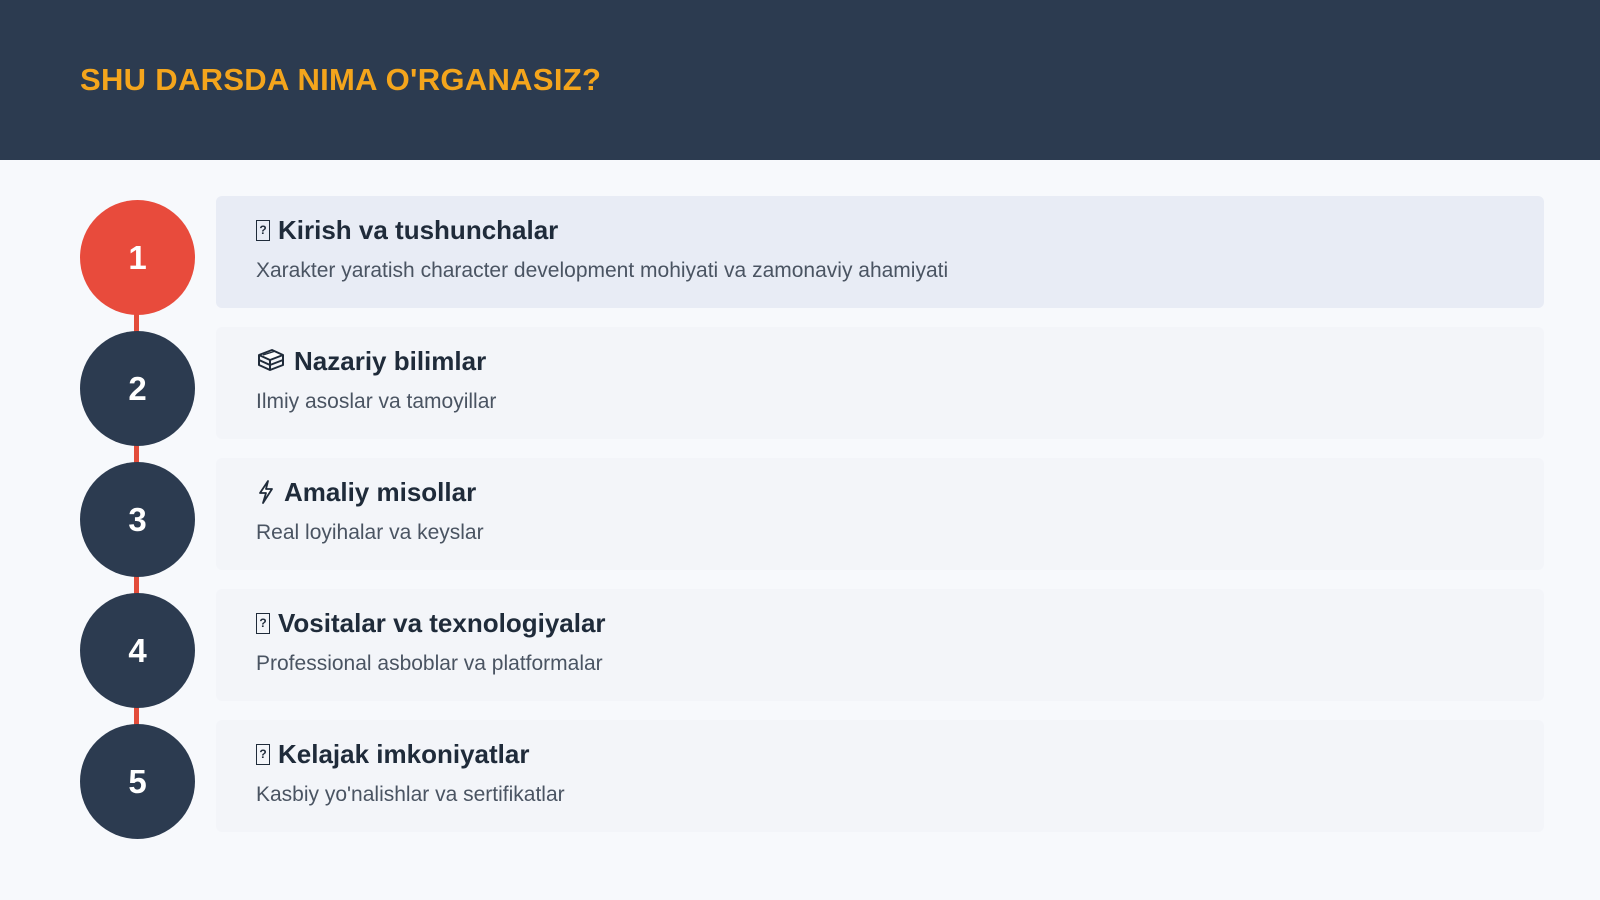 This screenshot has height=900, width=1600. Describe the element at coordinates (900, 230) in the screenshot. I see `lesson-item-heading: ? Kirish va tushunchalar` at that location.